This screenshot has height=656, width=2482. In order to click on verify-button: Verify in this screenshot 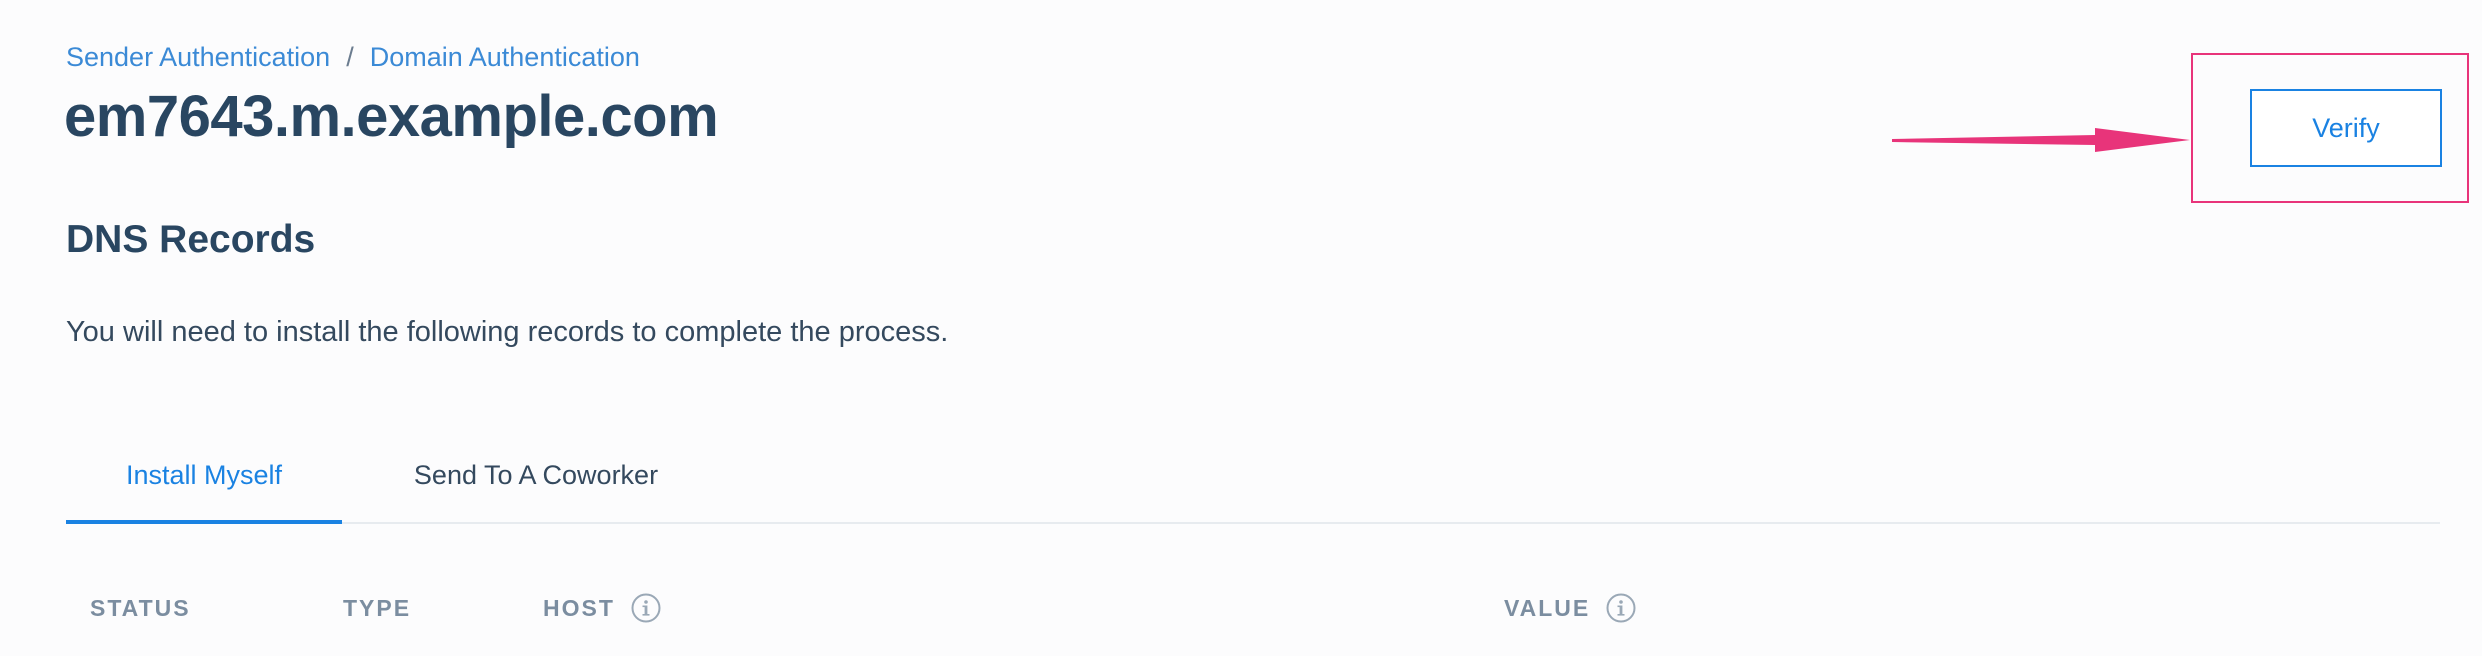, I will do `click(2346, 128)`.